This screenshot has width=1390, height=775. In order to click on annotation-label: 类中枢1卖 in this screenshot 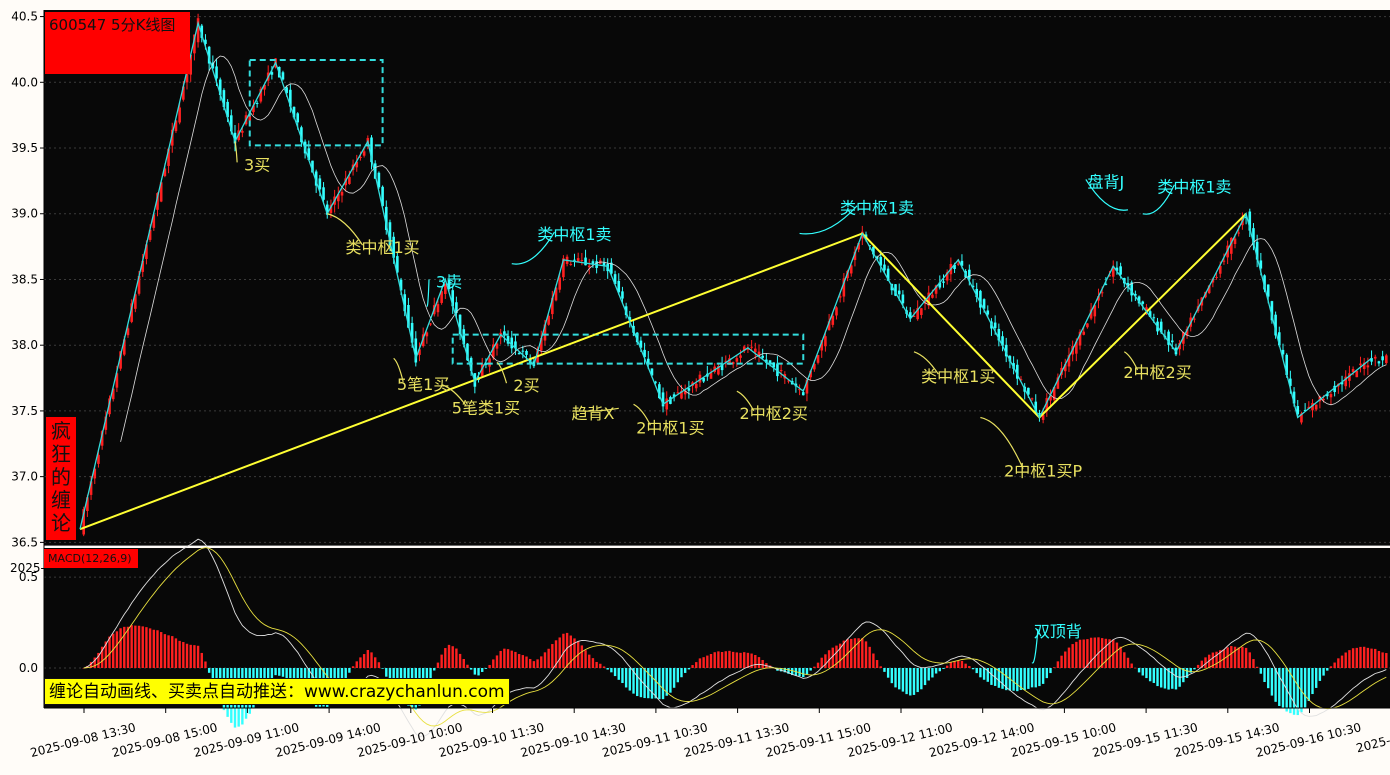, I will do `click(1194, 187)`.